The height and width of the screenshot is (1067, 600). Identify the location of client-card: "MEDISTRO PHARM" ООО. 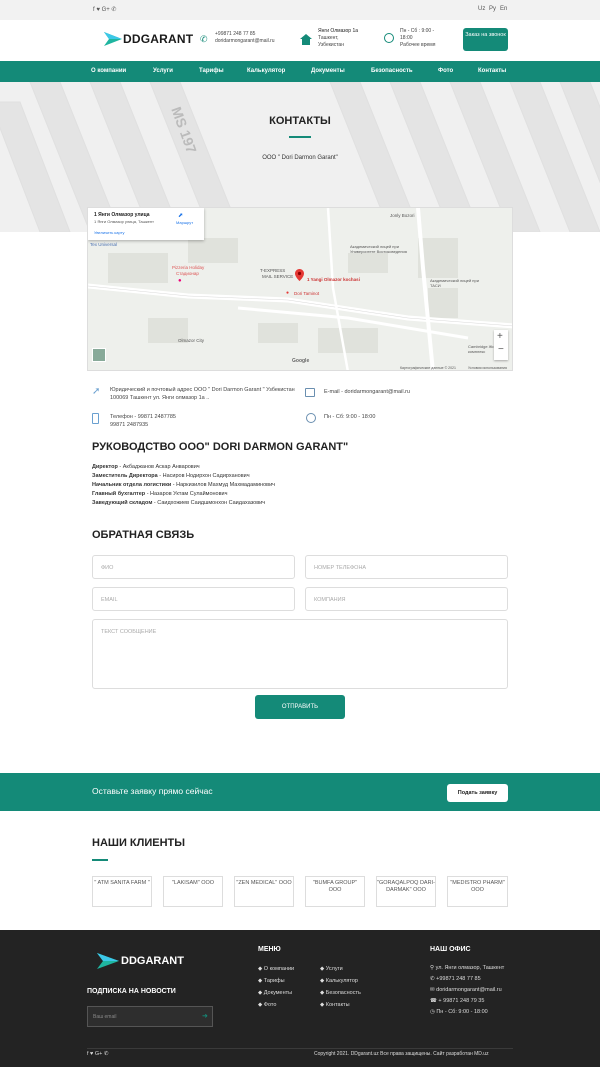
(477, 891).